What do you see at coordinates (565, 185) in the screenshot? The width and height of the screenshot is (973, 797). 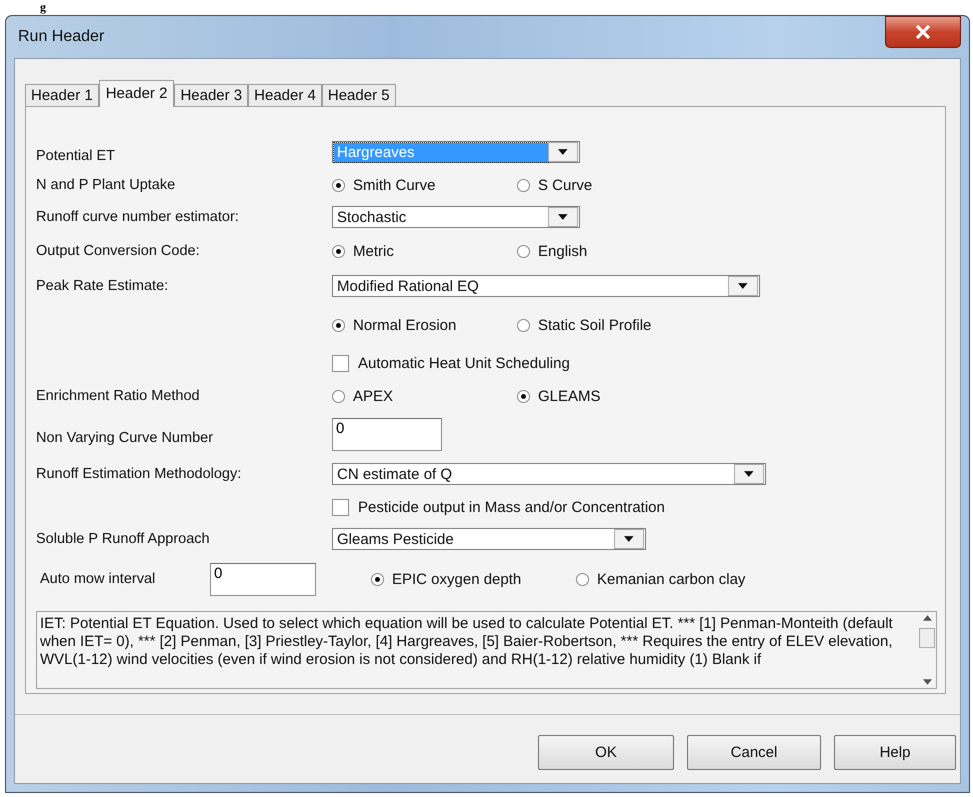 I see `radio-label: S Curve` at bounding box center [565, 185].